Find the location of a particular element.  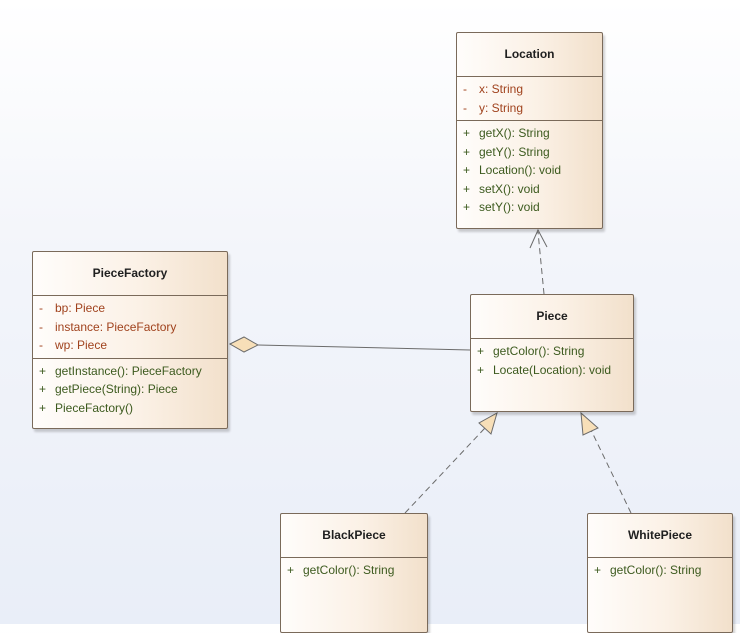

class-blackpiece: BlackPiece + getColor(): String is located at coordinates (354, 573).